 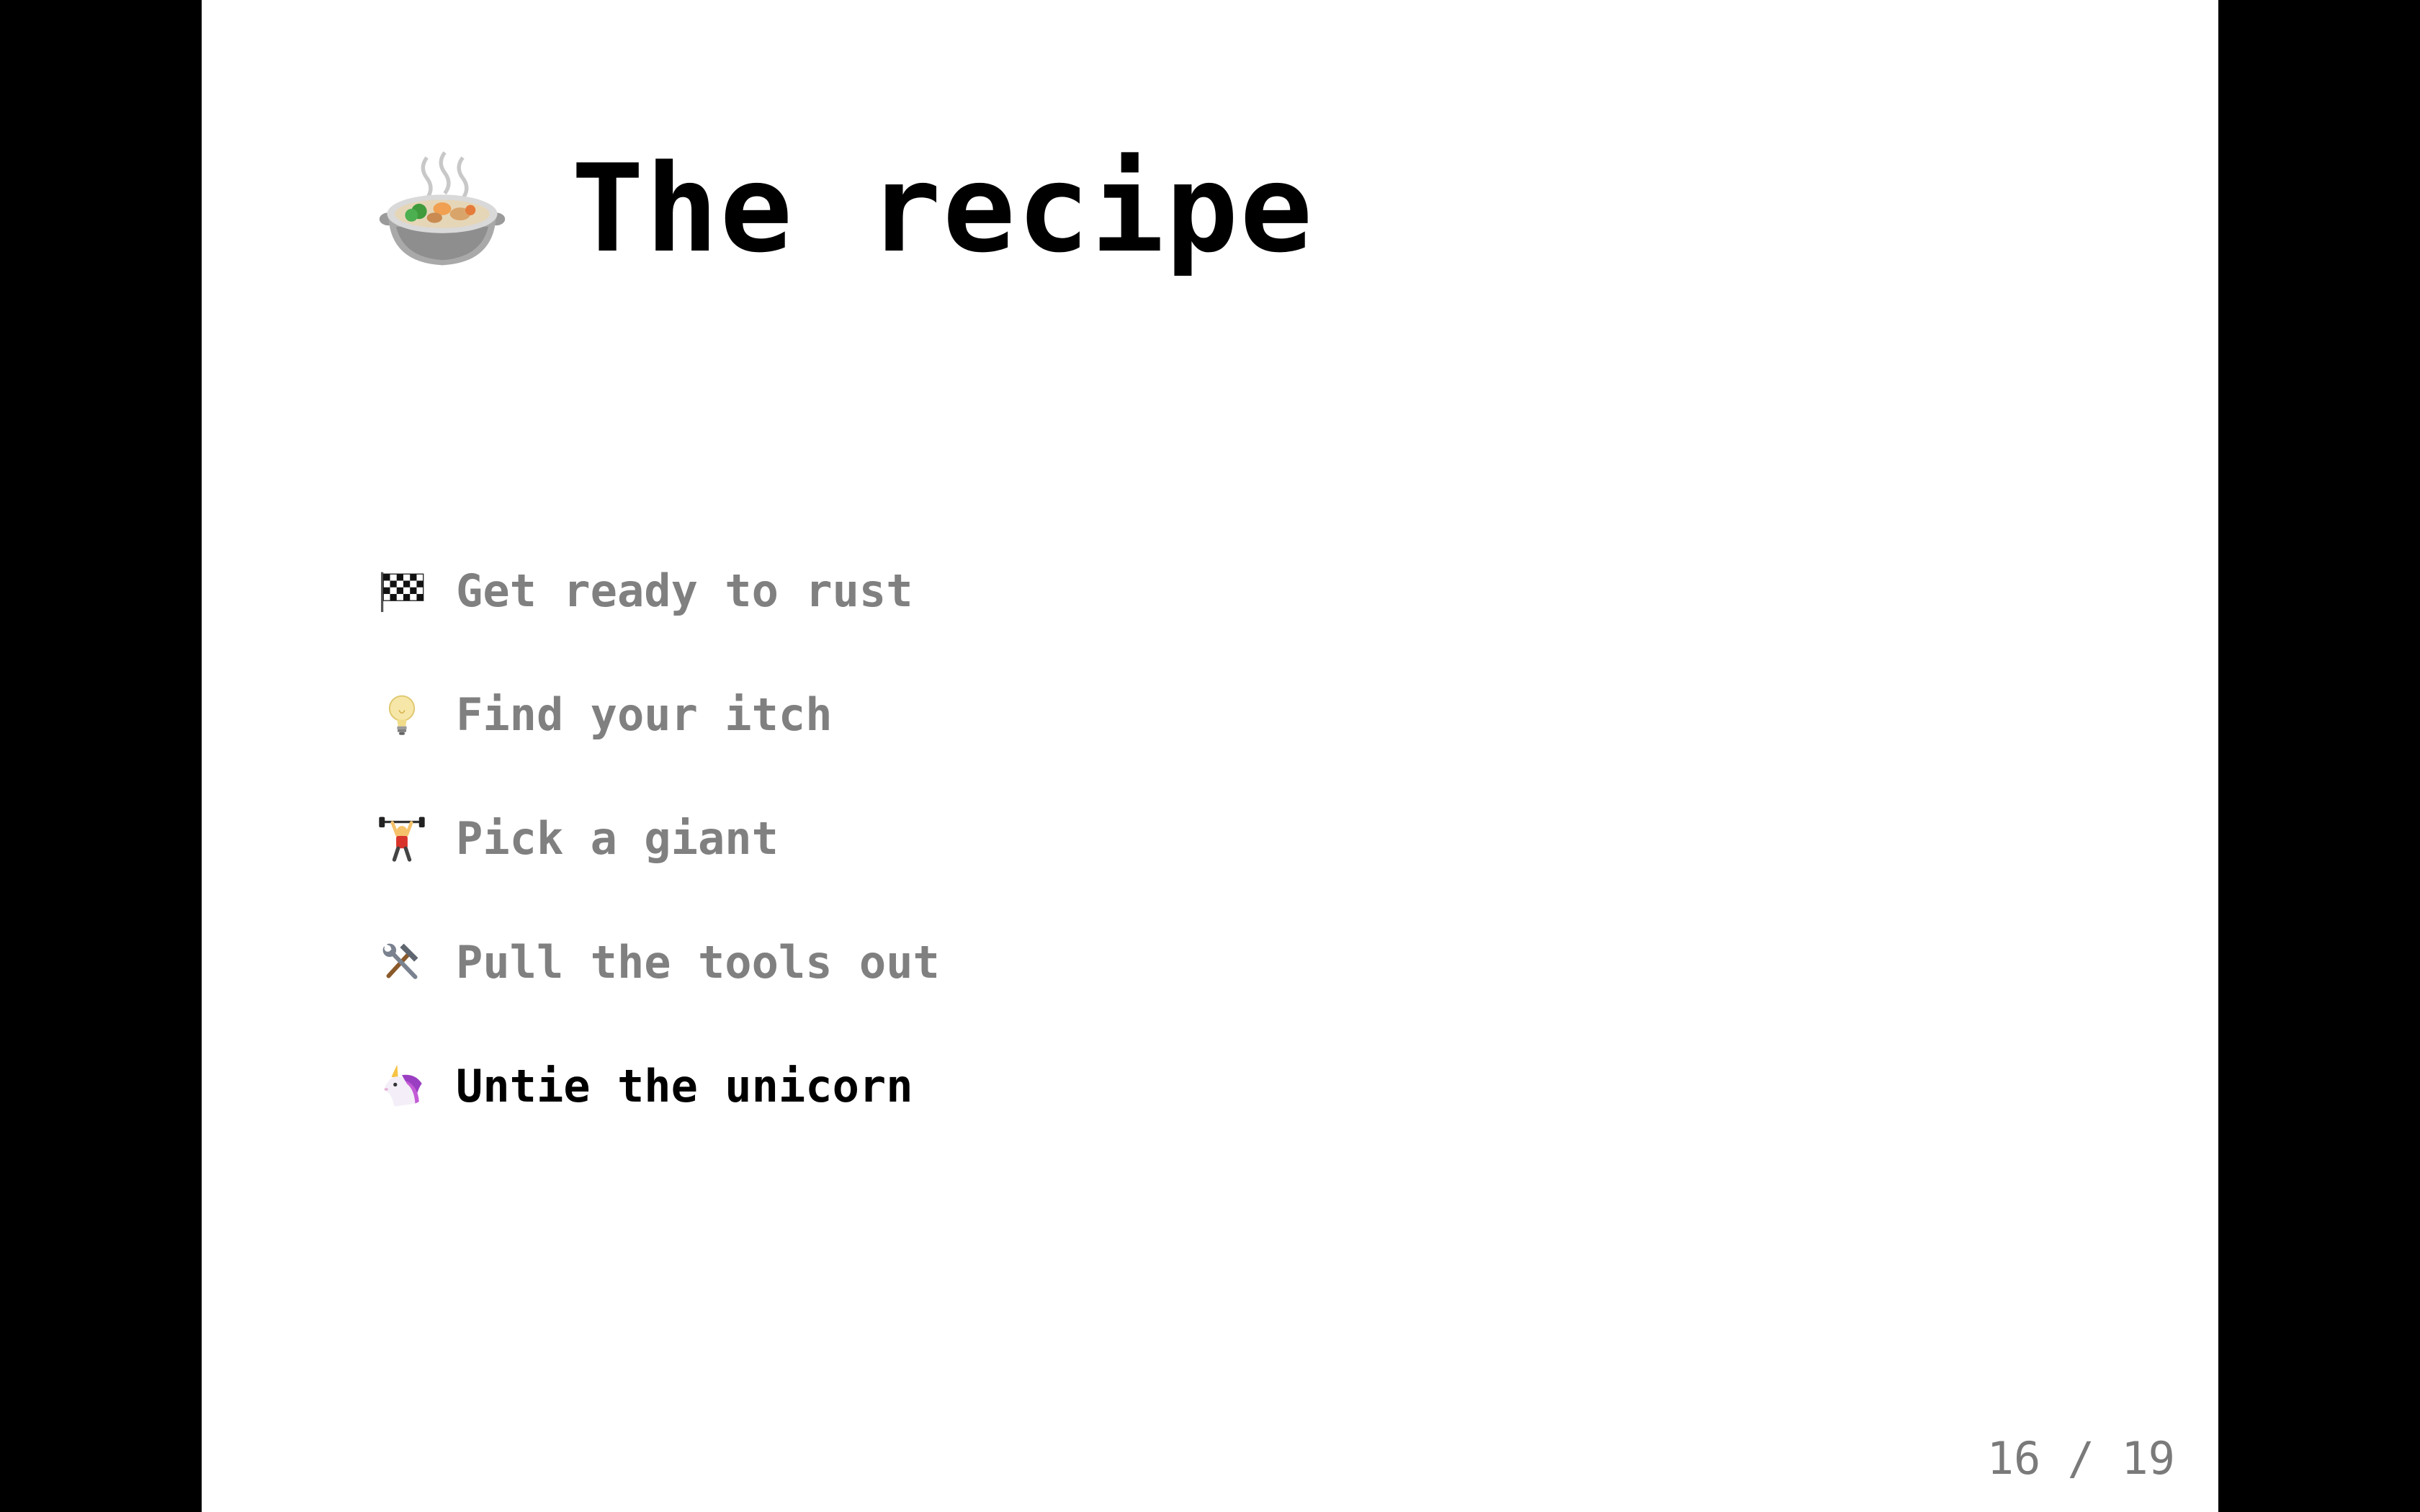 What do you see at coordinates (942, 208) in the screenshot?
I see `slide-title: The recipe` at bounding box center [942, 208].